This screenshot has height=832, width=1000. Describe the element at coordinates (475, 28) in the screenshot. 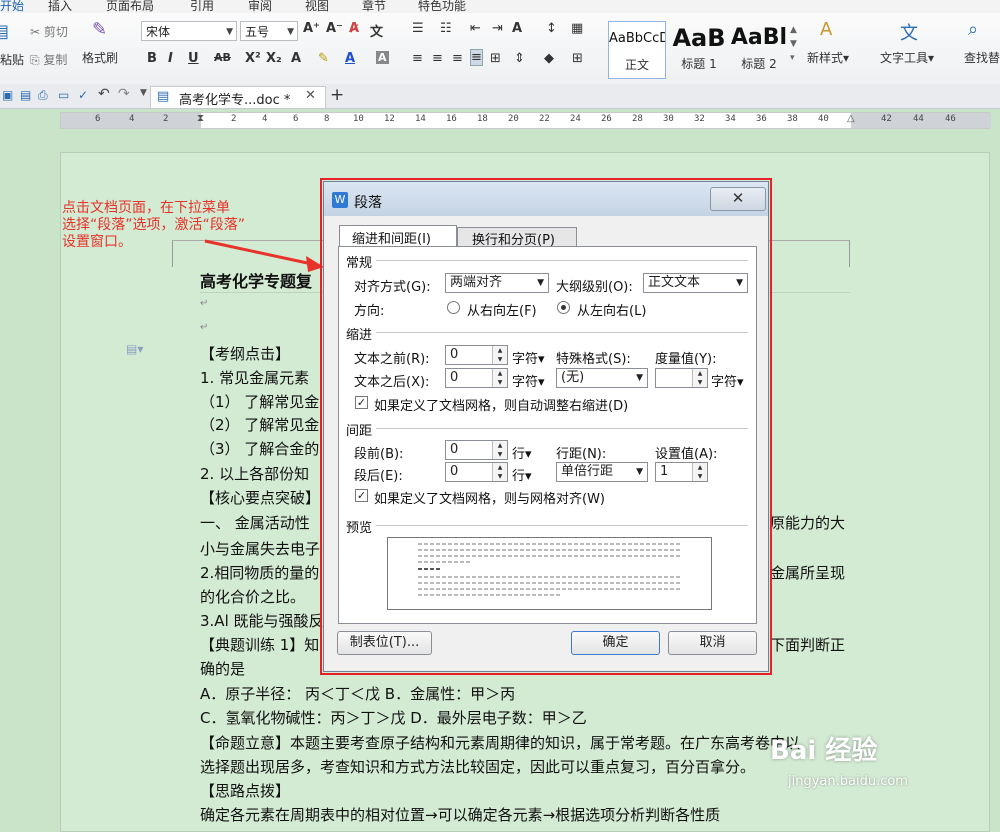

I see `decrease-indent-icon: ⇤` at that location.